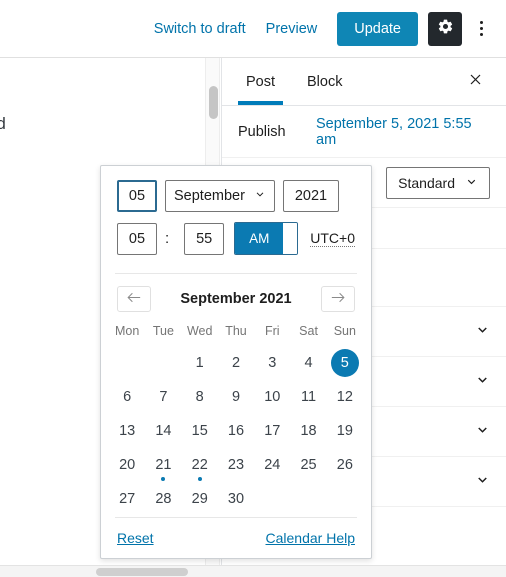 Image resolution: width=506 pixels, height=577 pixels. I want to click on calendar-day-number: 23, so click(236, 465).